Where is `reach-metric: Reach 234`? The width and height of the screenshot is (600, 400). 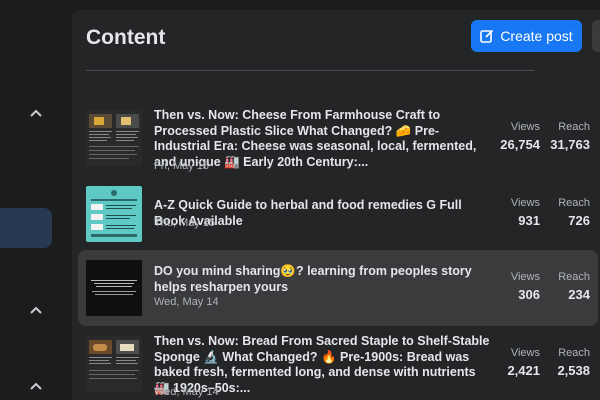
reach-metric: Reach 234 is located at coordinates (568, 286).